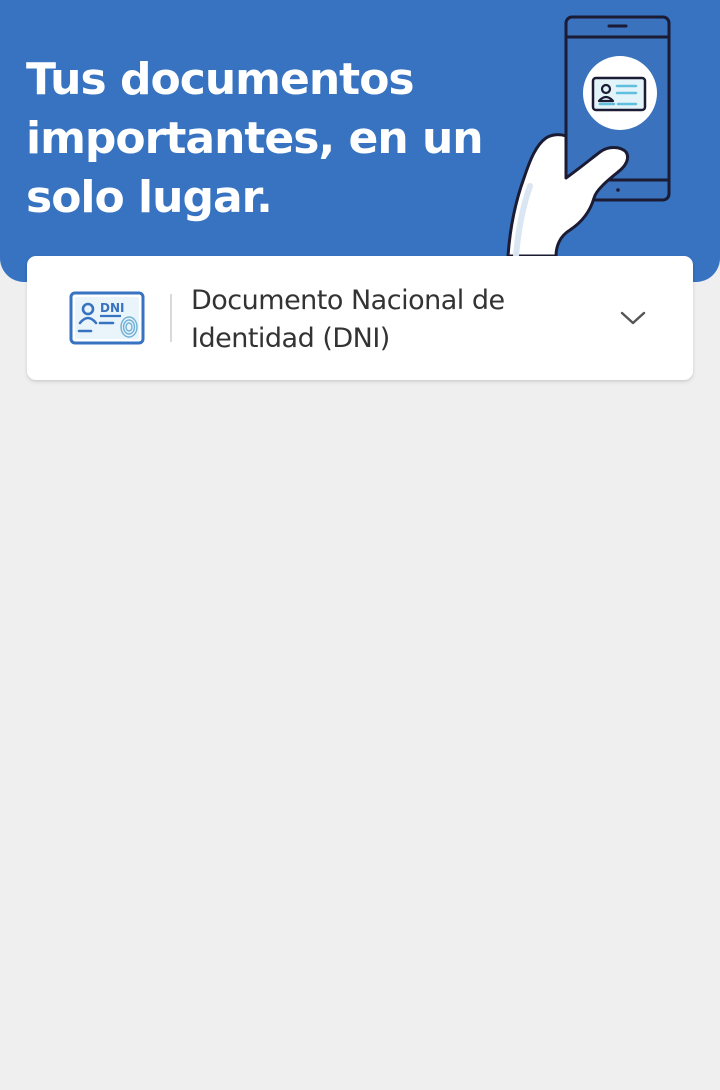 Image resolution: width=720 pixels, height=1090 pixels. Describe the element at coordinates (171, 318) in the screenshot. I see `card-divider` at that location.